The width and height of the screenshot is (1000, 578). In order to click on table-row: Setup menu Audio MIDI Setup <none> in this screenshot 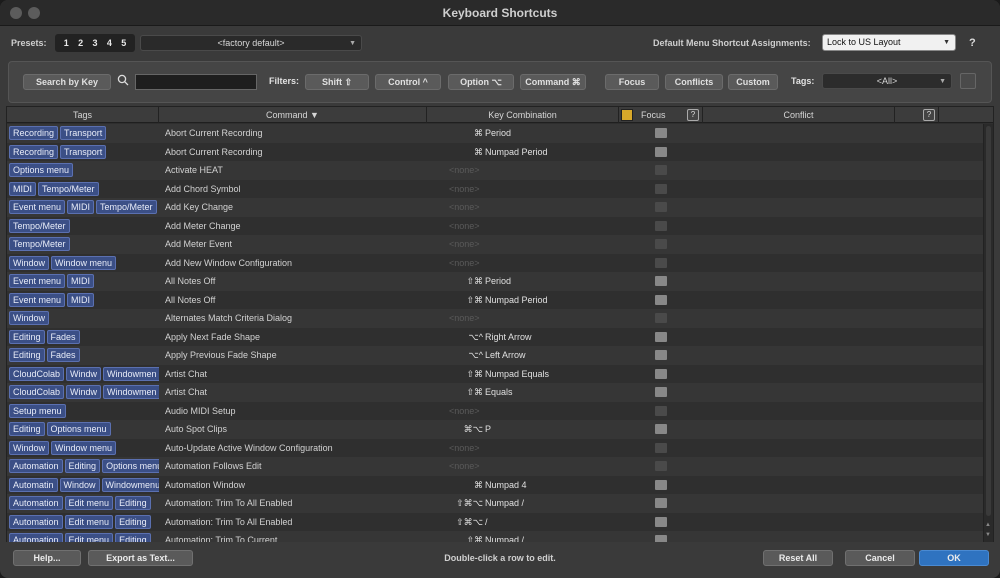, I will do `click(495, 410)`.